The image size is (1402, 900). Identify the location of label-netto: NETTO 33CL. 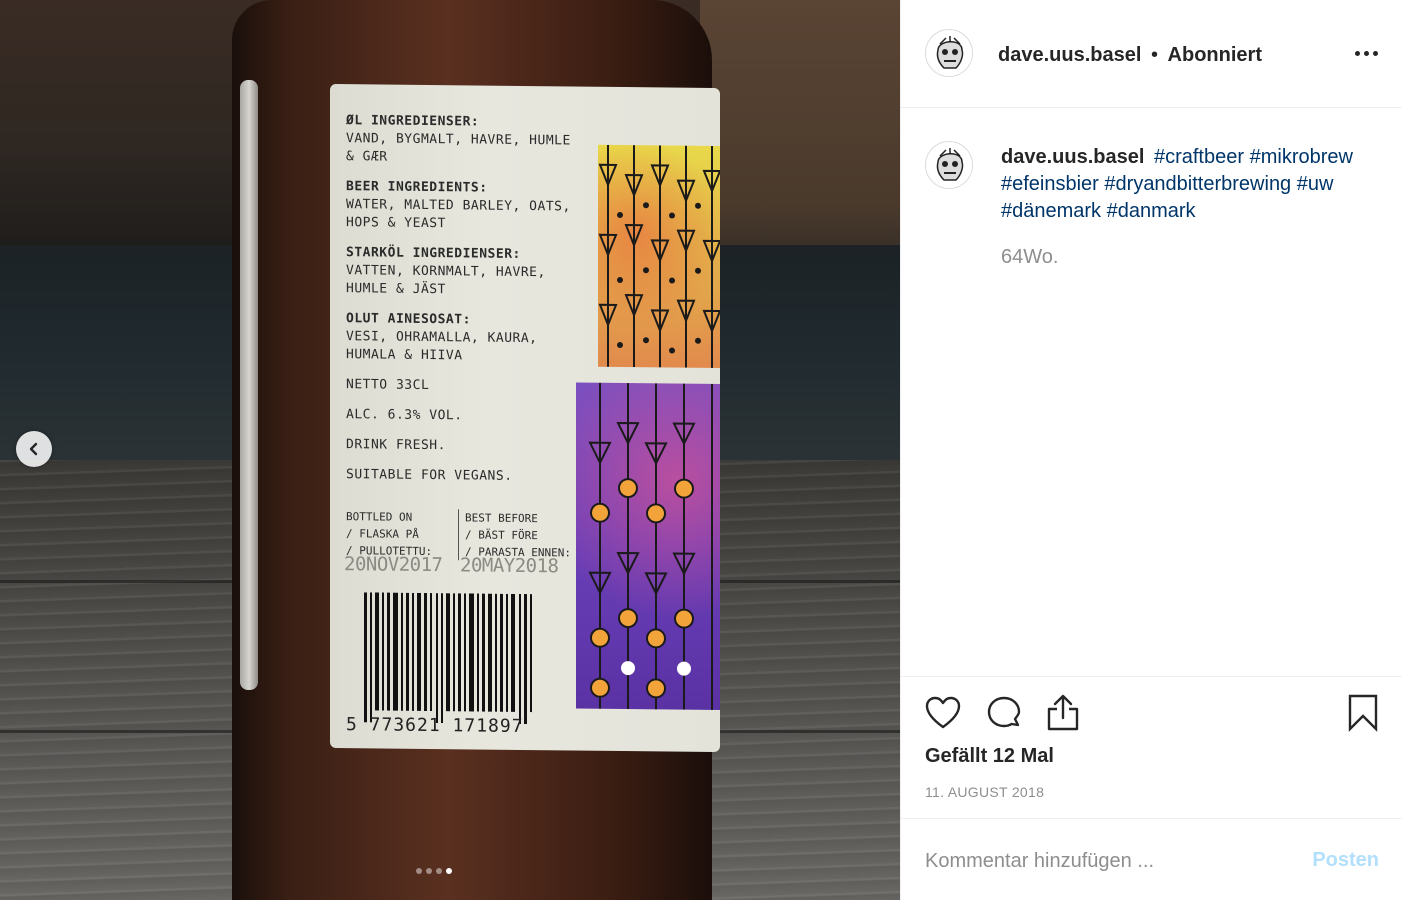
(388, 385).